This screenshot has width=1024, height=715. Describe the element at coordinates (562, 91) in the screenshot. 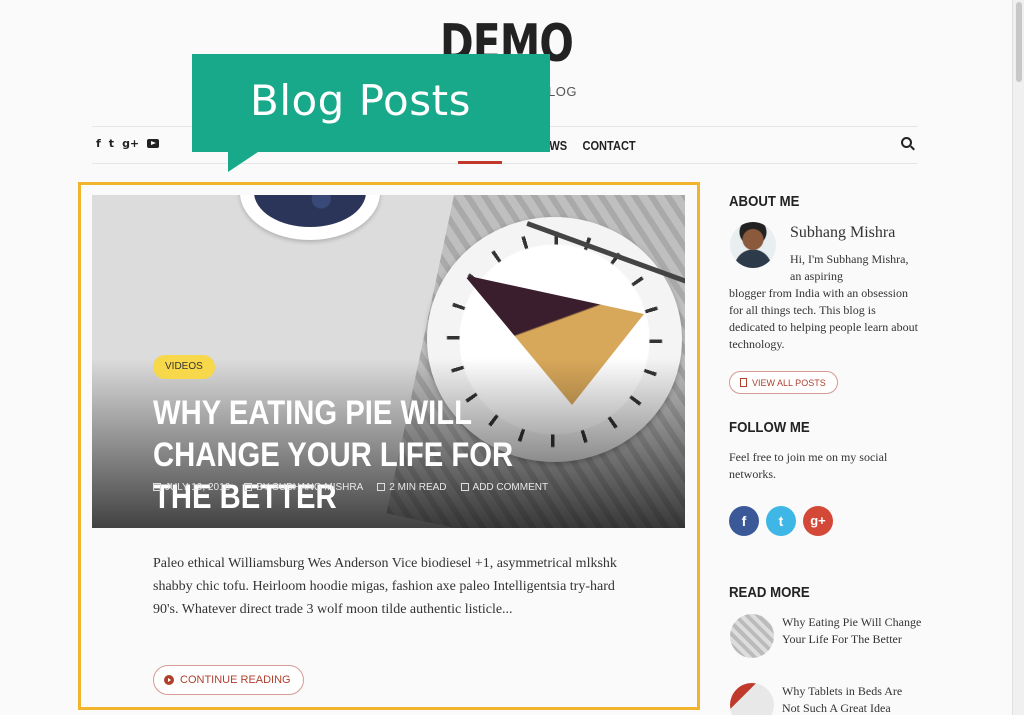

I see `site-tagline: LOG` at that location.